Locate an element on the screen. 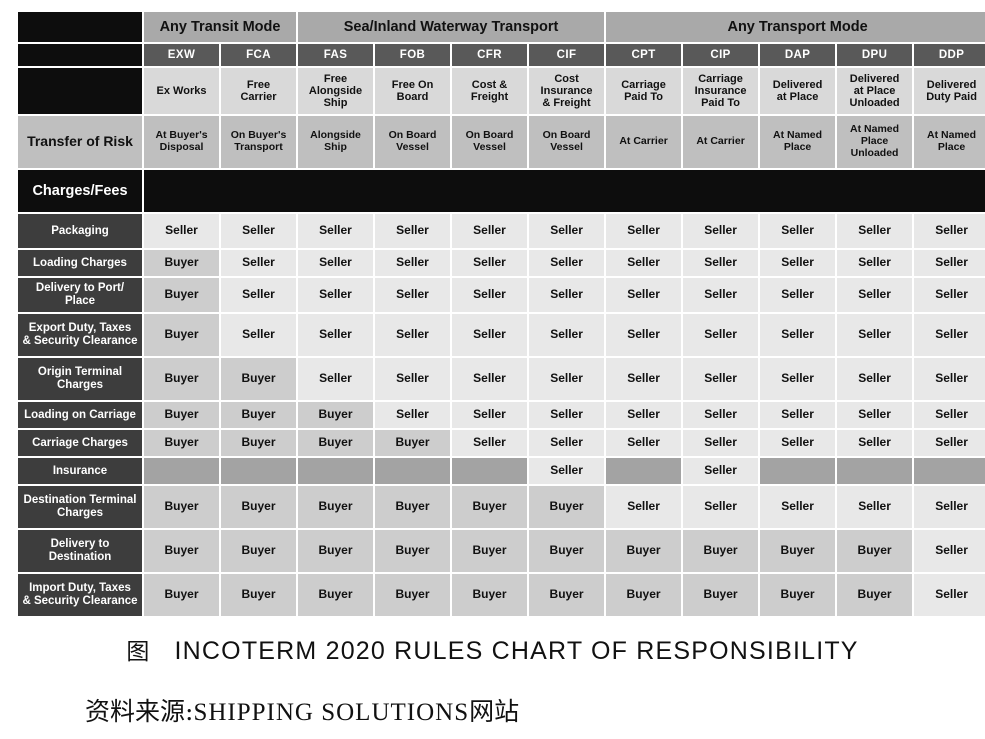 The image size is (985, 739). cell-4-DPU: Seller is located at coordinates (875, 379).